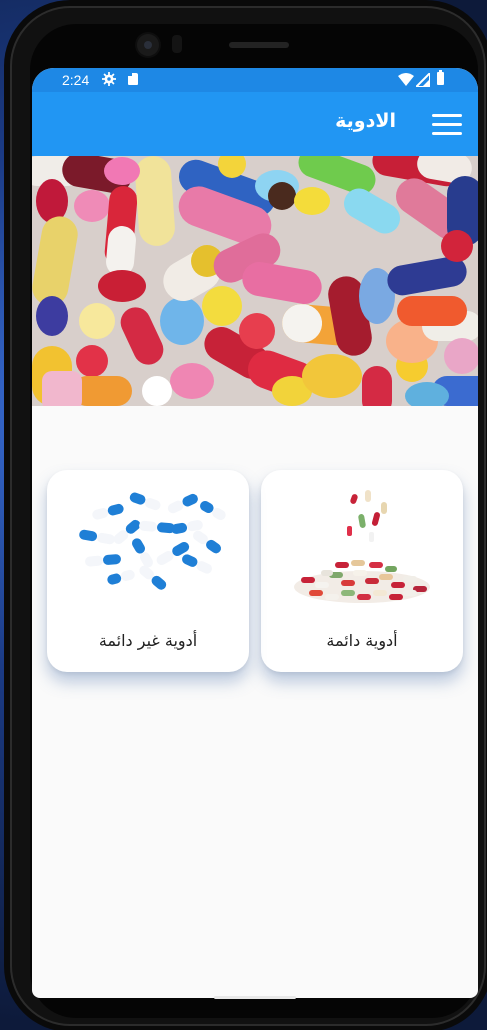 The height and width of the screenshot is (1030, 487). What do you see at coordinates (362, 546) in the screenshot?
I see `pile-of-mixed-pills-icon` at bounding box center [362, 546].